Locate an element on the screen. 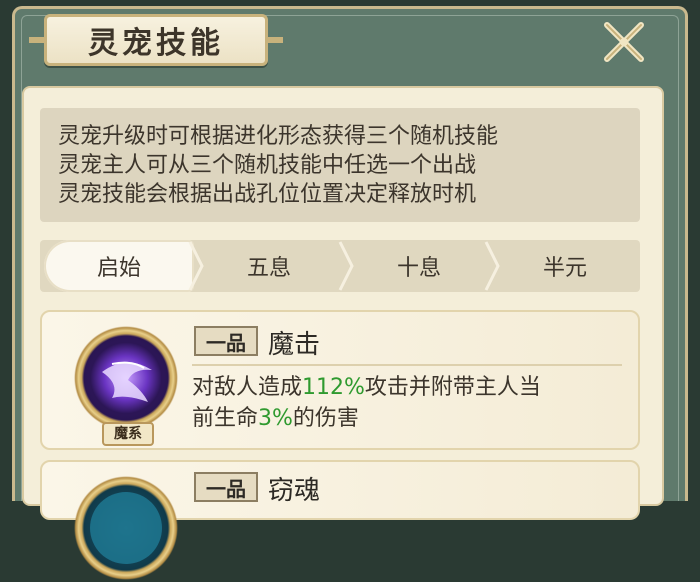 This screenshot has height=582, width=700. tab-label: 十息 is located at coordinates (418, 268).